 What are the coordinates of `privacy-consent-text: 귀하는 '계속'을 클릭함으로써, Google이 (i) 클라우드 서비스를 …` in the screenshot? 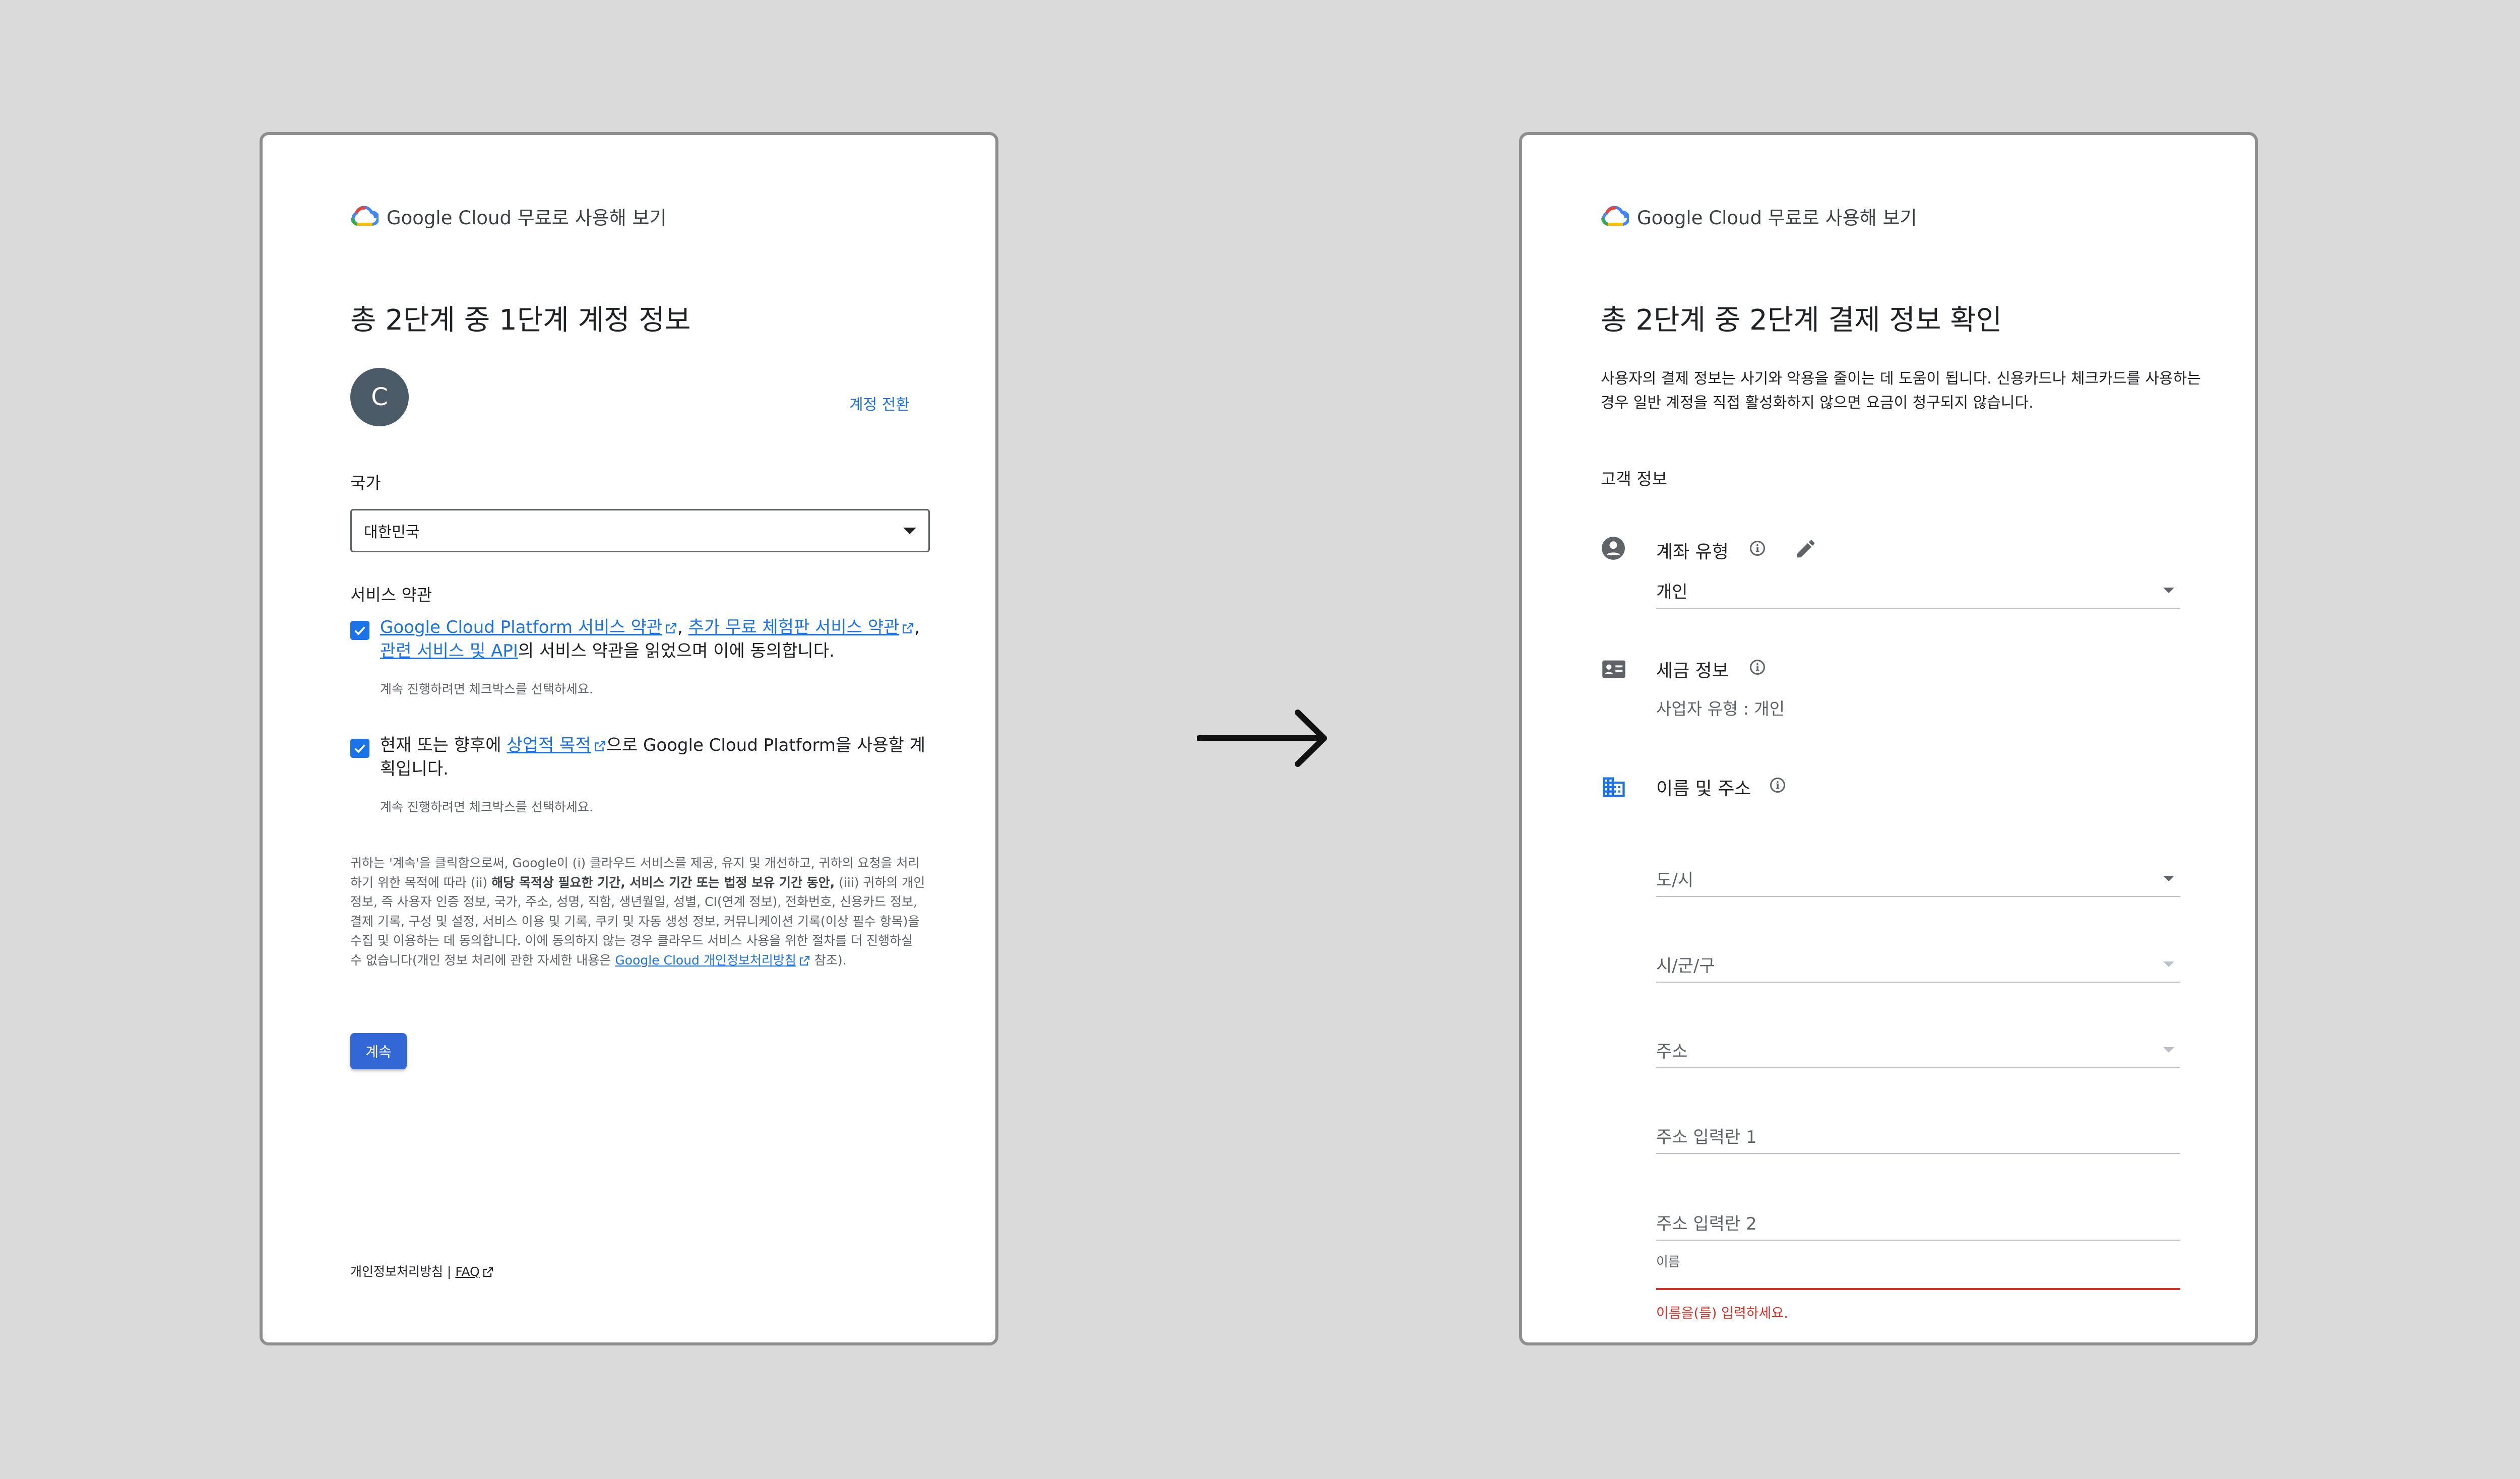 It's located at (639, 912).